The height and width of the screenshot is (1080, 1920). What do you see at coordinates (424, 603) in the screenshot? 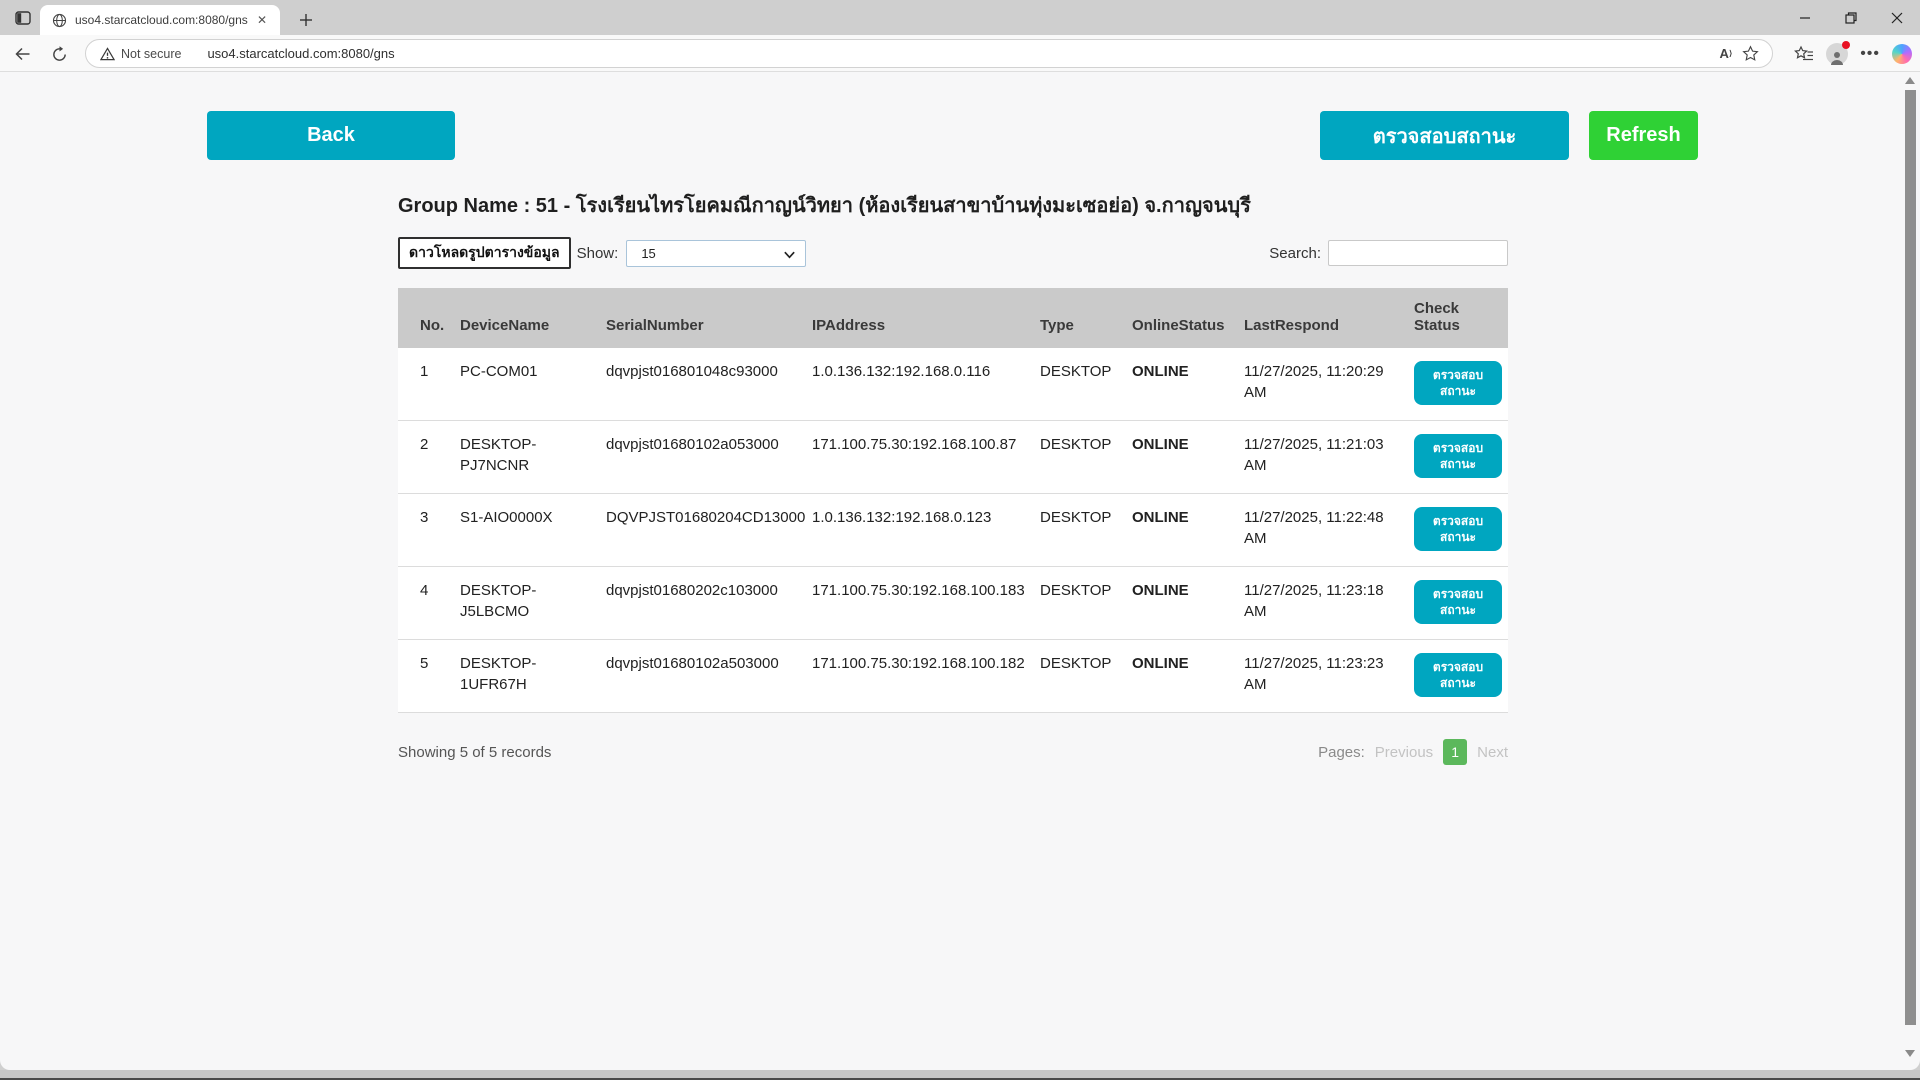
I see `cell-no: 4` at bounding box center [424, 603].